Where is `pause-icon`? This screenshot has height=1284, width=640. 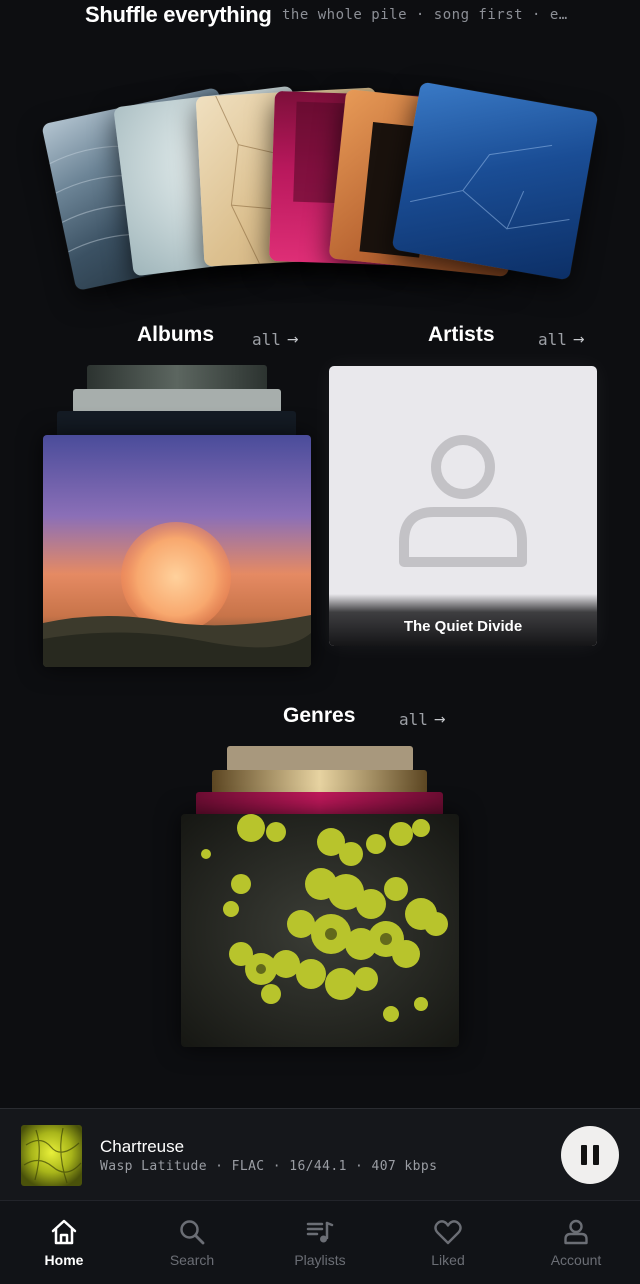 pause-icon is located at coordinates (590, 1155).